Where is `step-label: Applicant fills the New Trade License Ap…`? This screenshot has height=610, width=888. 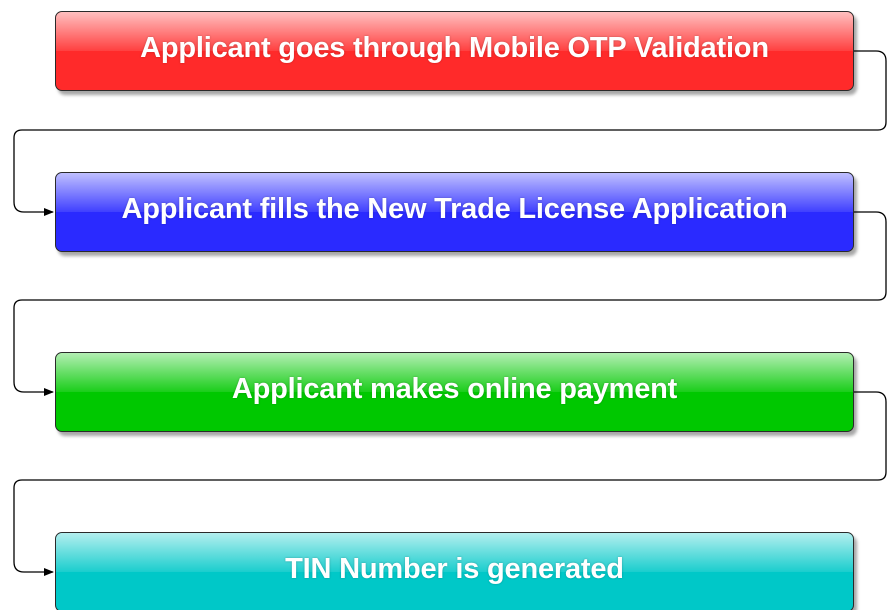 step-label: Applicant fills the New Trade License Ap… is located at coordinates (454, 209).